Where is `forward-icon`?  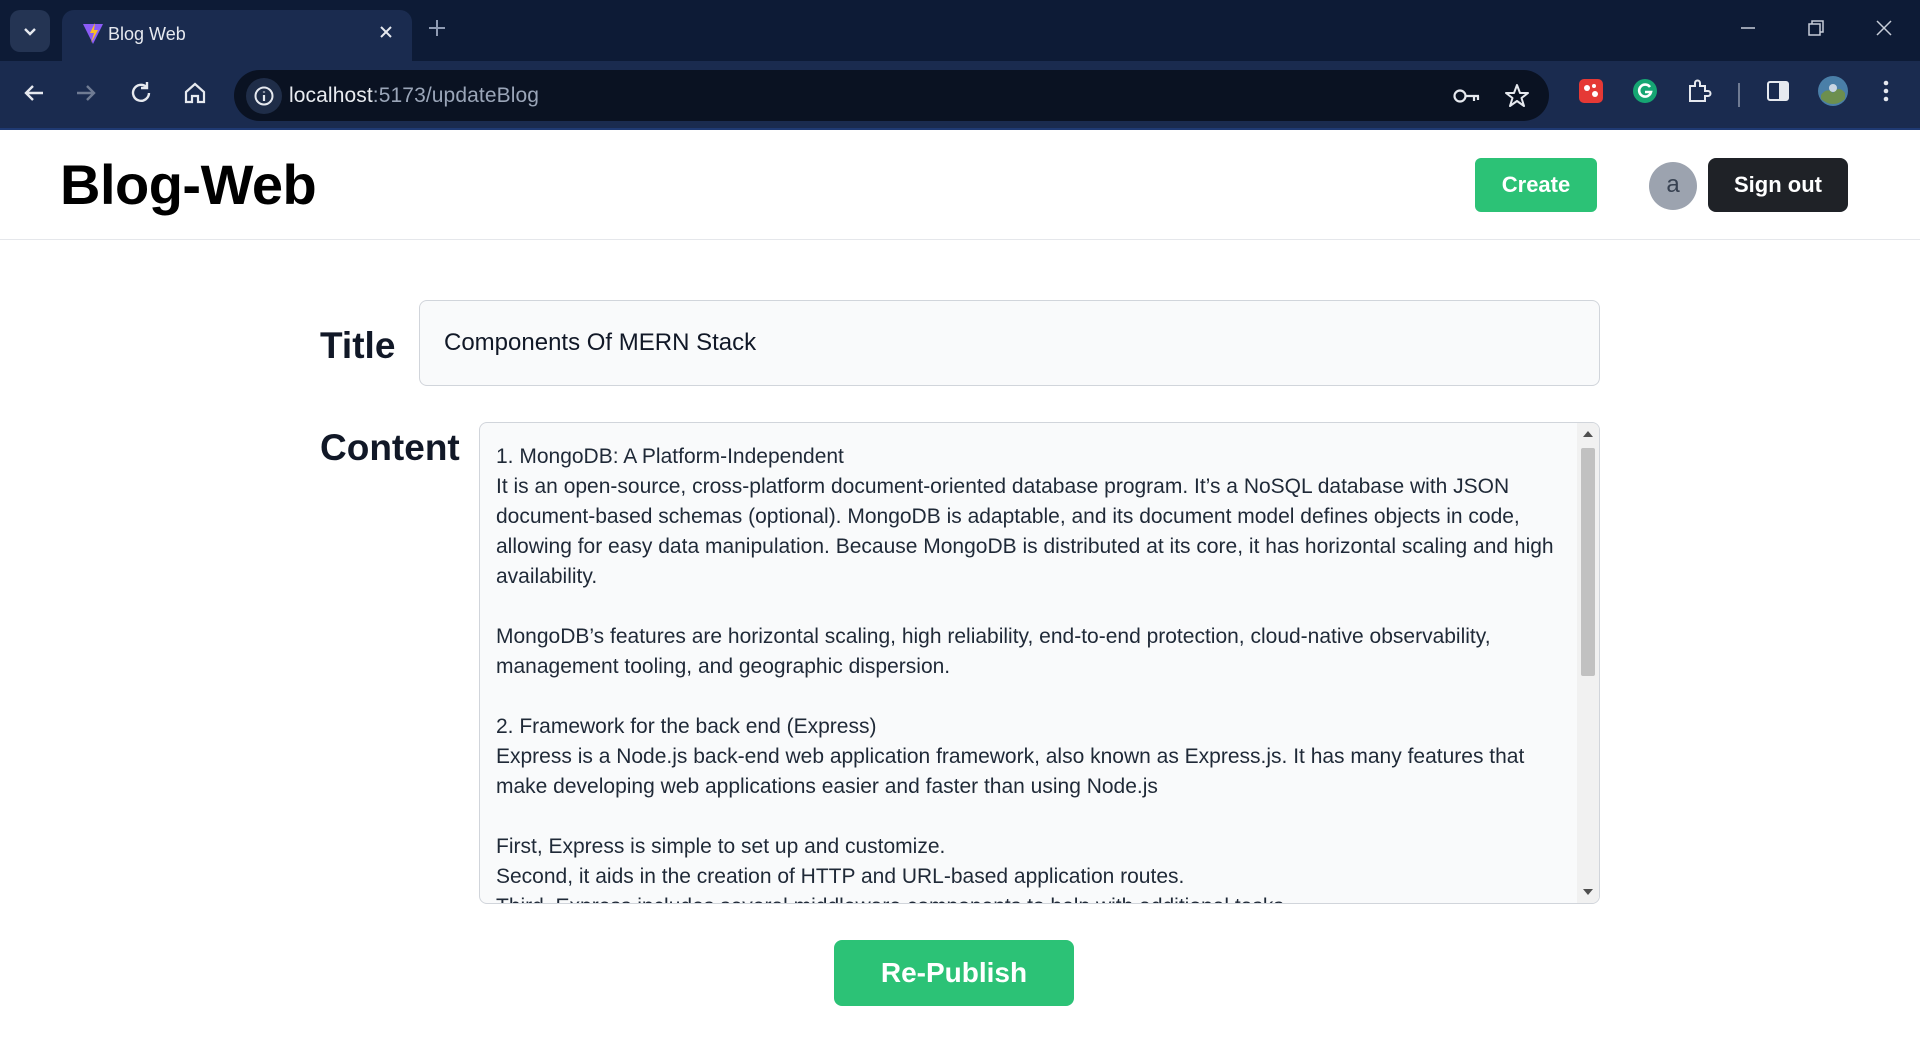
forward-icon is located at coordinates (86, 93).